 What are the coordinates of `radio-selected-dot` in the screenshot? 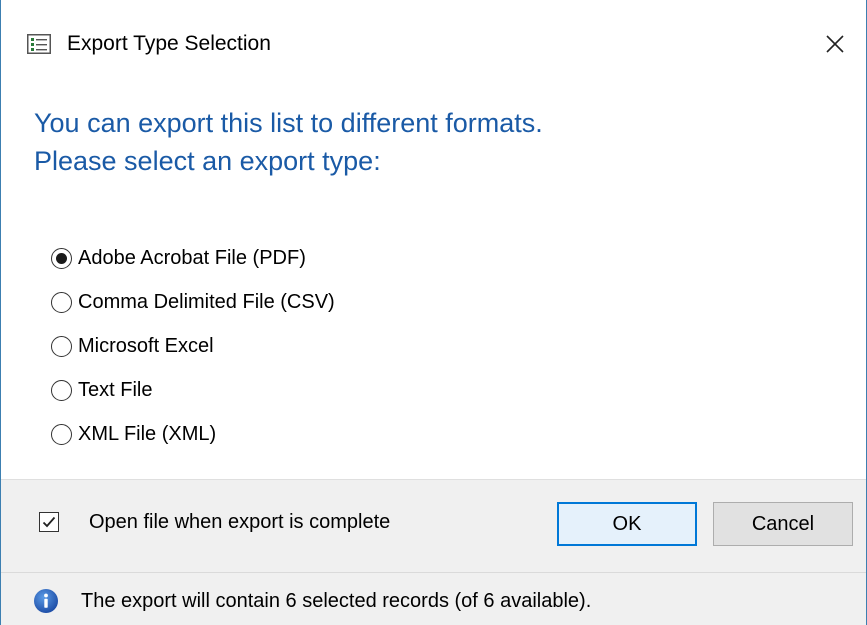 It's located at (61, 258).